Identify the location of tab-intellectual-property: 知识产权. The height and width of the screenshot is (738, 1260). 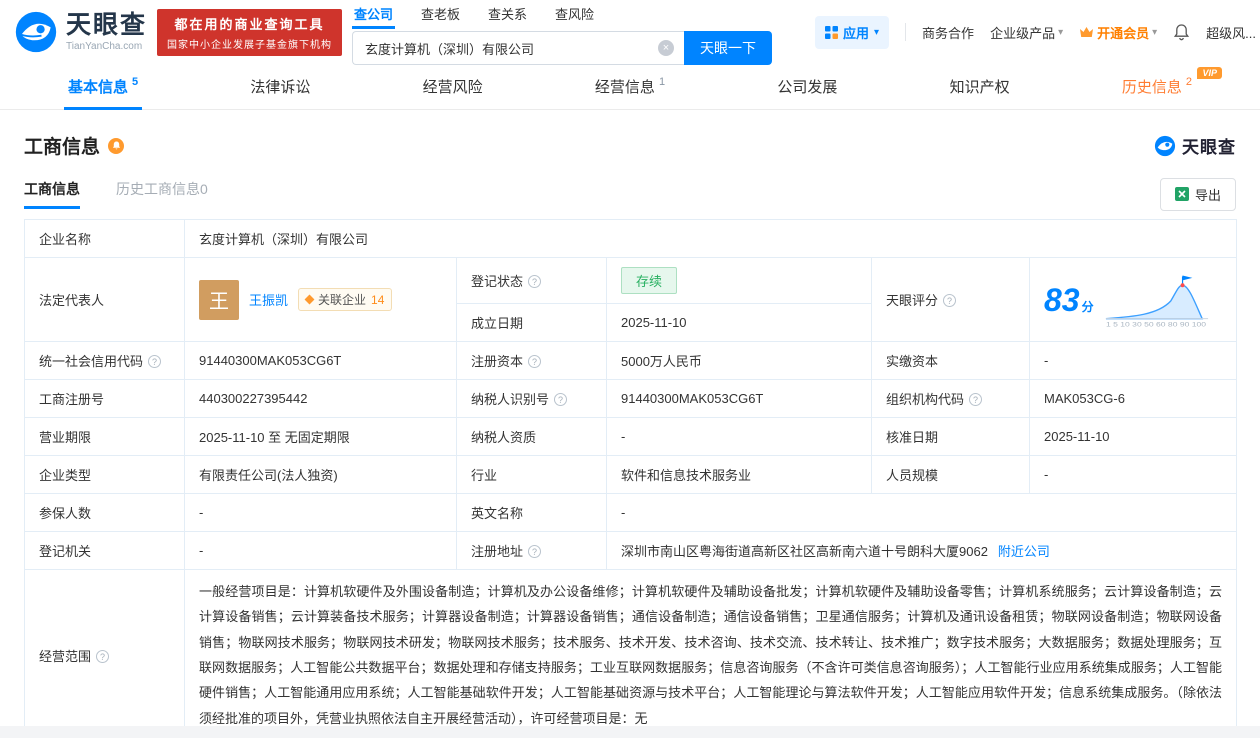
(980, 86).